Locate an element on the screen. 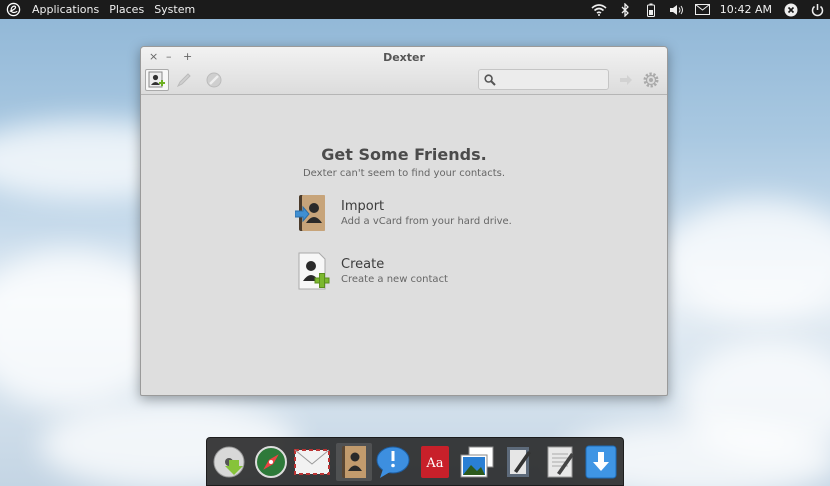 Image resolution: width=830 pixels, height=486 pixels. photos-icon is located at coordinates (477, 462).